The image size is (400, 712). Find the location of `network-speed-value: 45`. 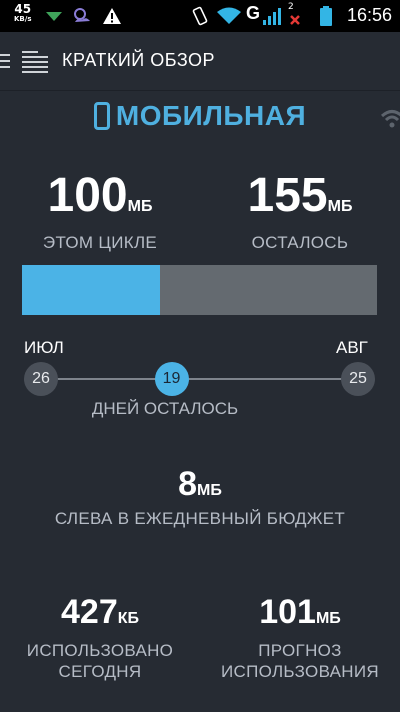

network-speed-value: 45 is located at coordinates (23, 9).